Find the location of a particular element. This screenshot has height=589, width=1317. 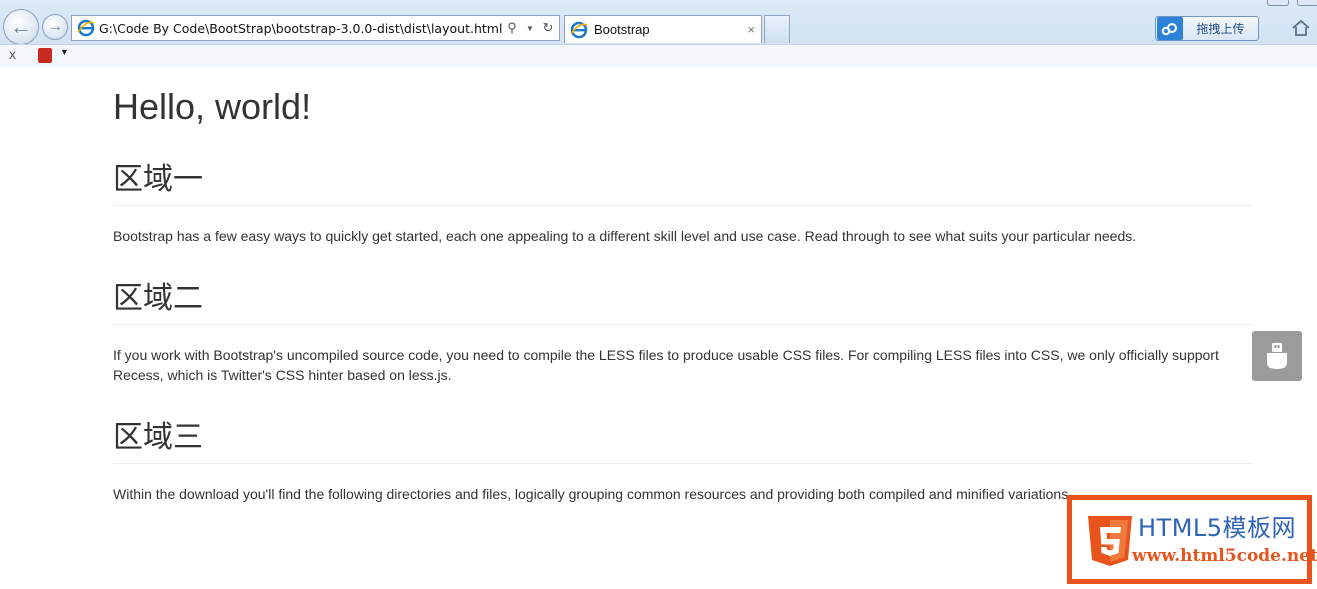

back-arrow-icon: ← is located at coordinates (21, 26).